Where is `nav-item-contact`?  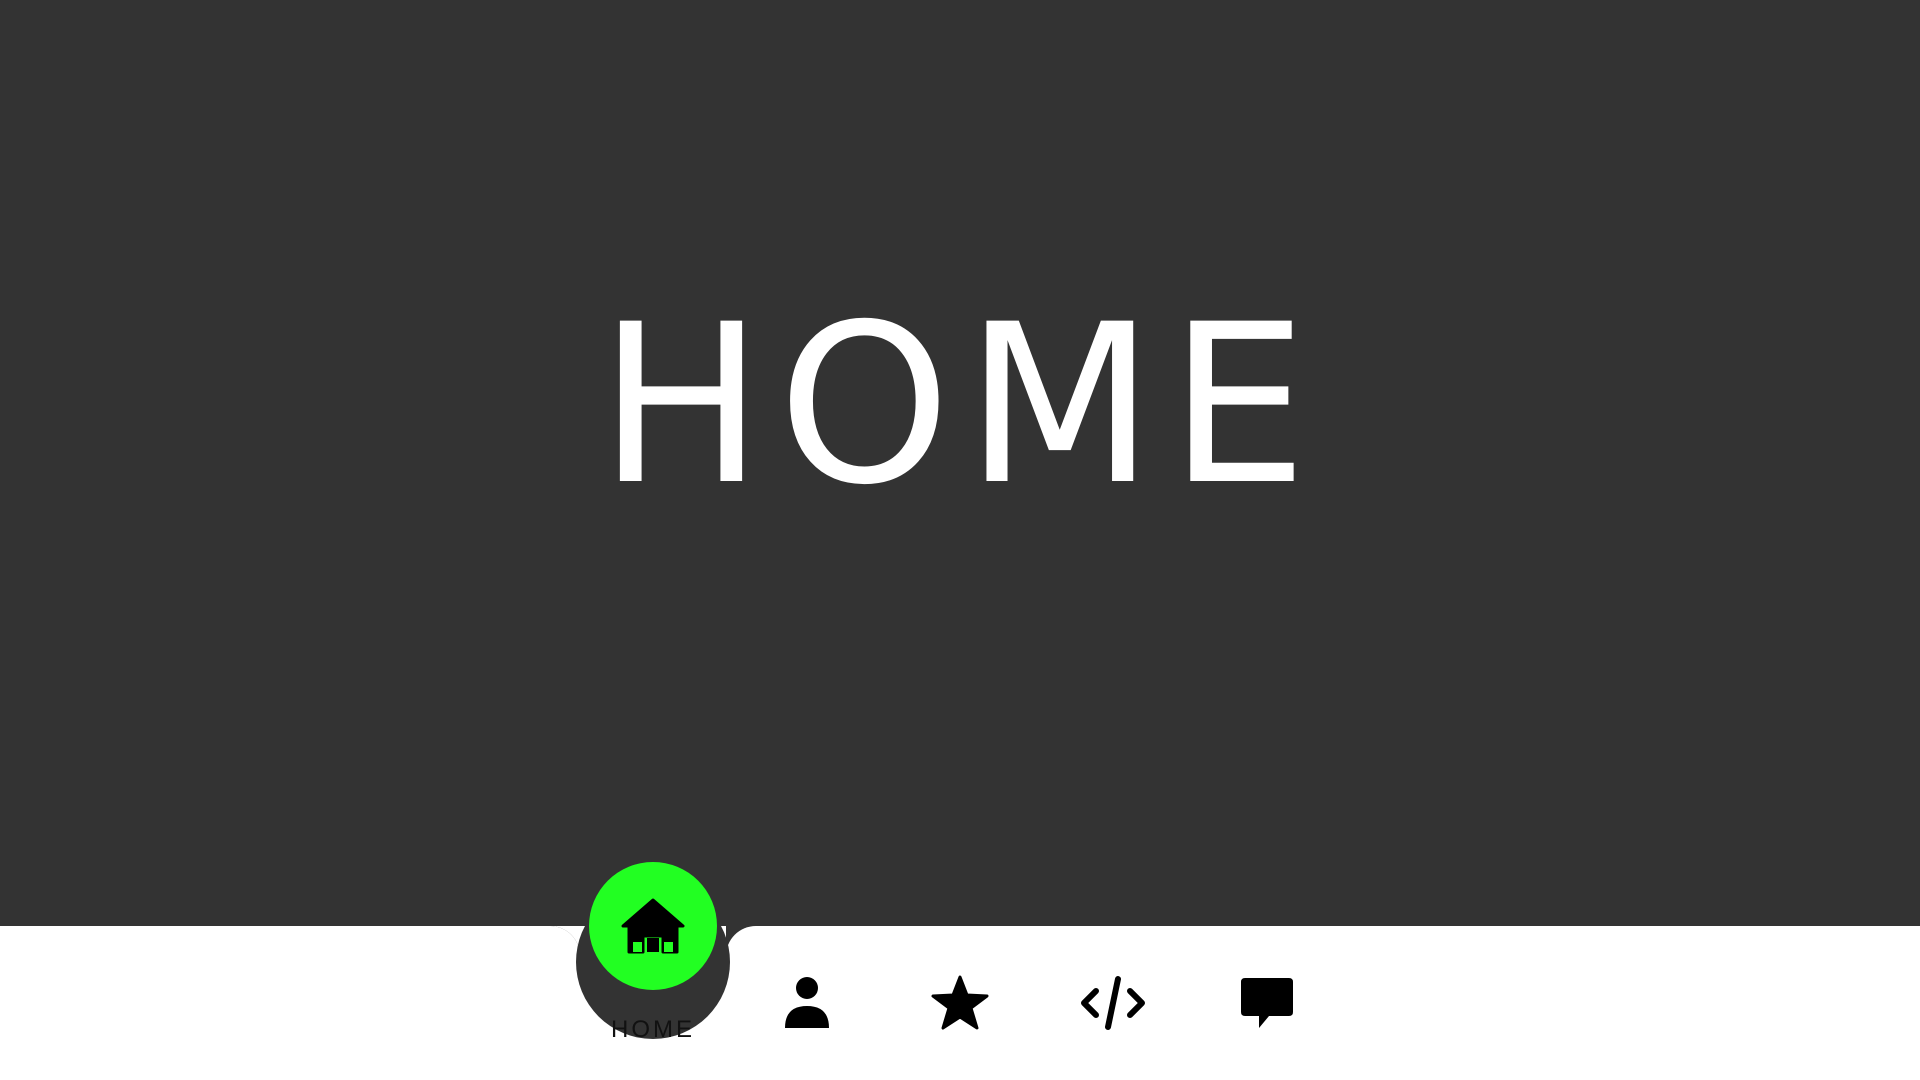 nav-item-contact is located at coordinates (1267, 1003).